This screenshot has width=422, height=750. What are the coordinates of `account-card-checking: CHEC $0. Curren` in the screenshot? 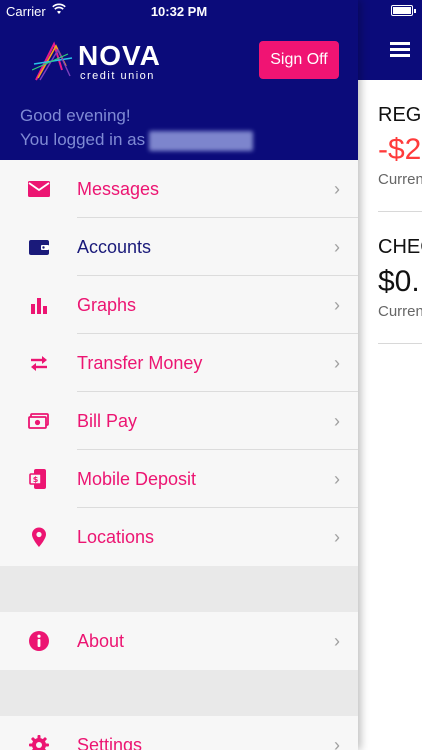 It's located at (400, 278).